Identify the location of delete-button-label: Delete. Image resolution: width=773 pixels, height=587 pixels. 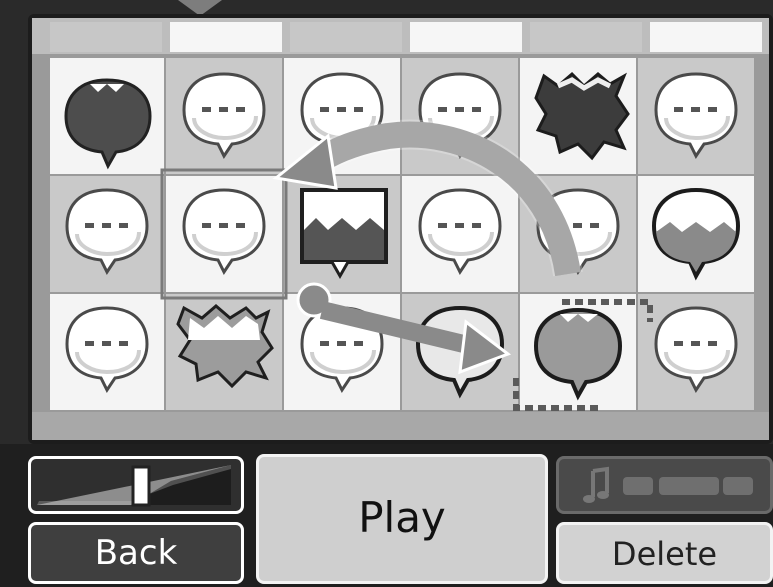
(664, 554).